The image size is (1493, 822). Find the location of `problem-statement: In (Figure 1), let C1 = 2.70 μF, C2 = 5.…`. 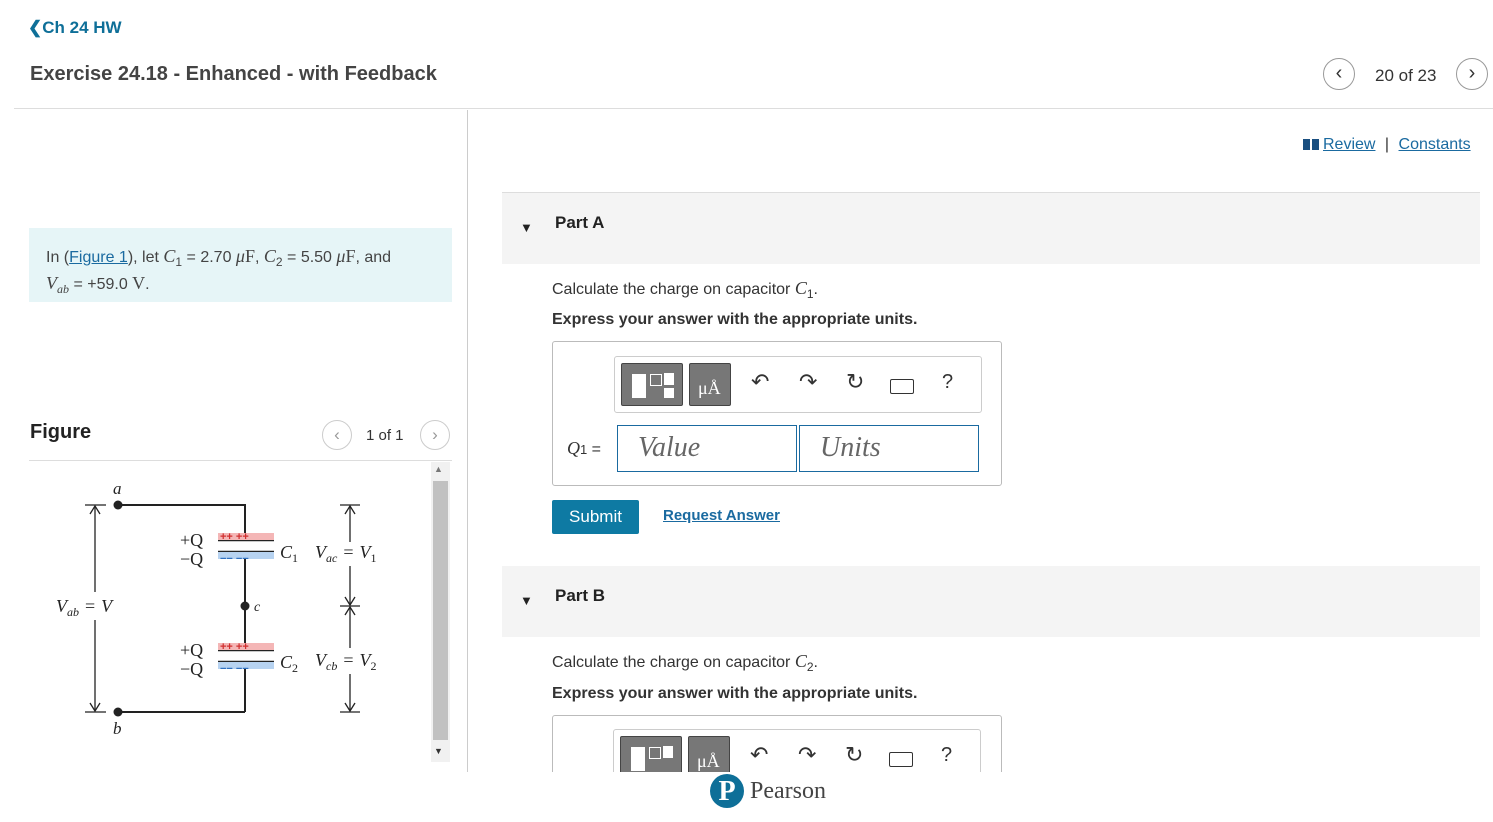

problem-statement: In (Figure 1), let C1 = 2.70 μF, C2 = 5.… is located at coordinates (240, 265).